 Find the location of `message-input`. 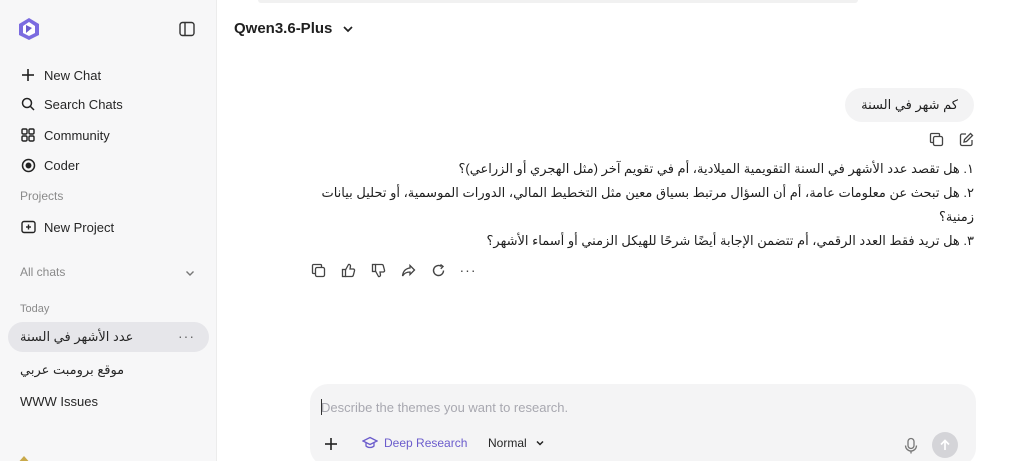

message-input is located at coordinates (631, 407).